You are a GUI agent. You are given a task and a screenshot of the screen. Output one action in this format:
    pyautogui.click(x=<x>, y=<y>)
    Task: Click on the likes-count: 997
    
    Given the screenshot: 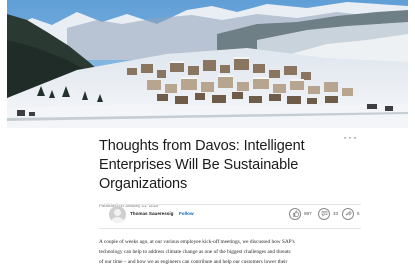 What is the action you would take?
    pyautogui.click(x=308, y=213)
    